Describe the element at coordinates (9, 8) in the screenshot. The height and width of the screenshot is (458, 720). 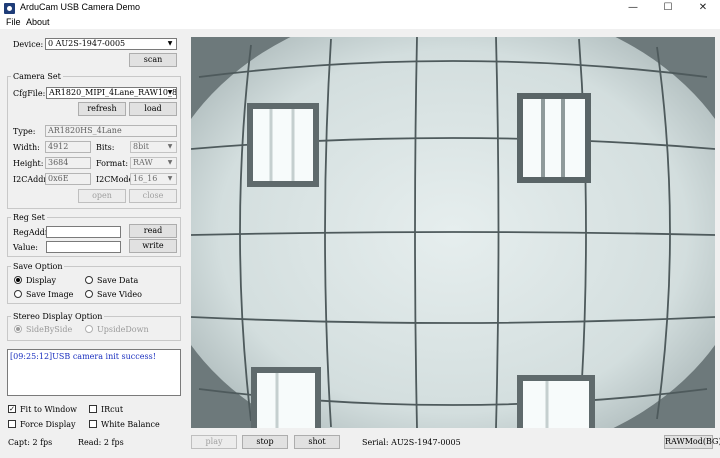
I see `arducam-app-icon` at that location.